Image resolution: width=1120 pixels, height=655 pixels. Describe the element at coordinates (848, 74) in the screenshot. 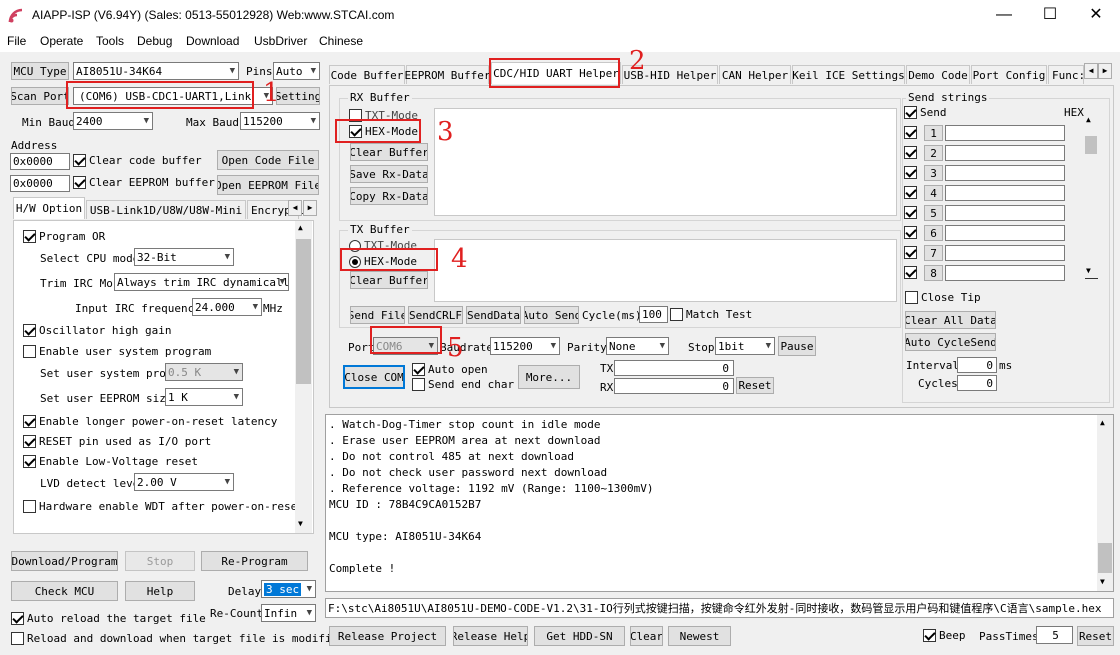

I see `tab-keil-ice-settings: Keil ICE Settings` at that location.